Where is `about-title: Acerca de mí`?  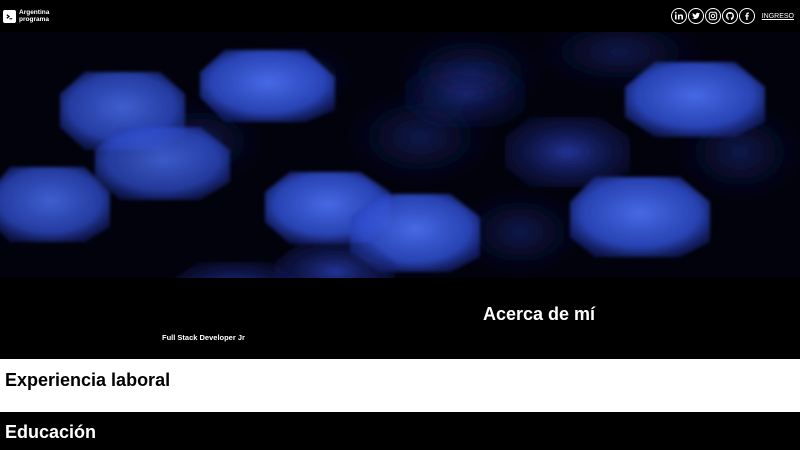
about-title: Acerca de mí is located at coordinates (539, 314).